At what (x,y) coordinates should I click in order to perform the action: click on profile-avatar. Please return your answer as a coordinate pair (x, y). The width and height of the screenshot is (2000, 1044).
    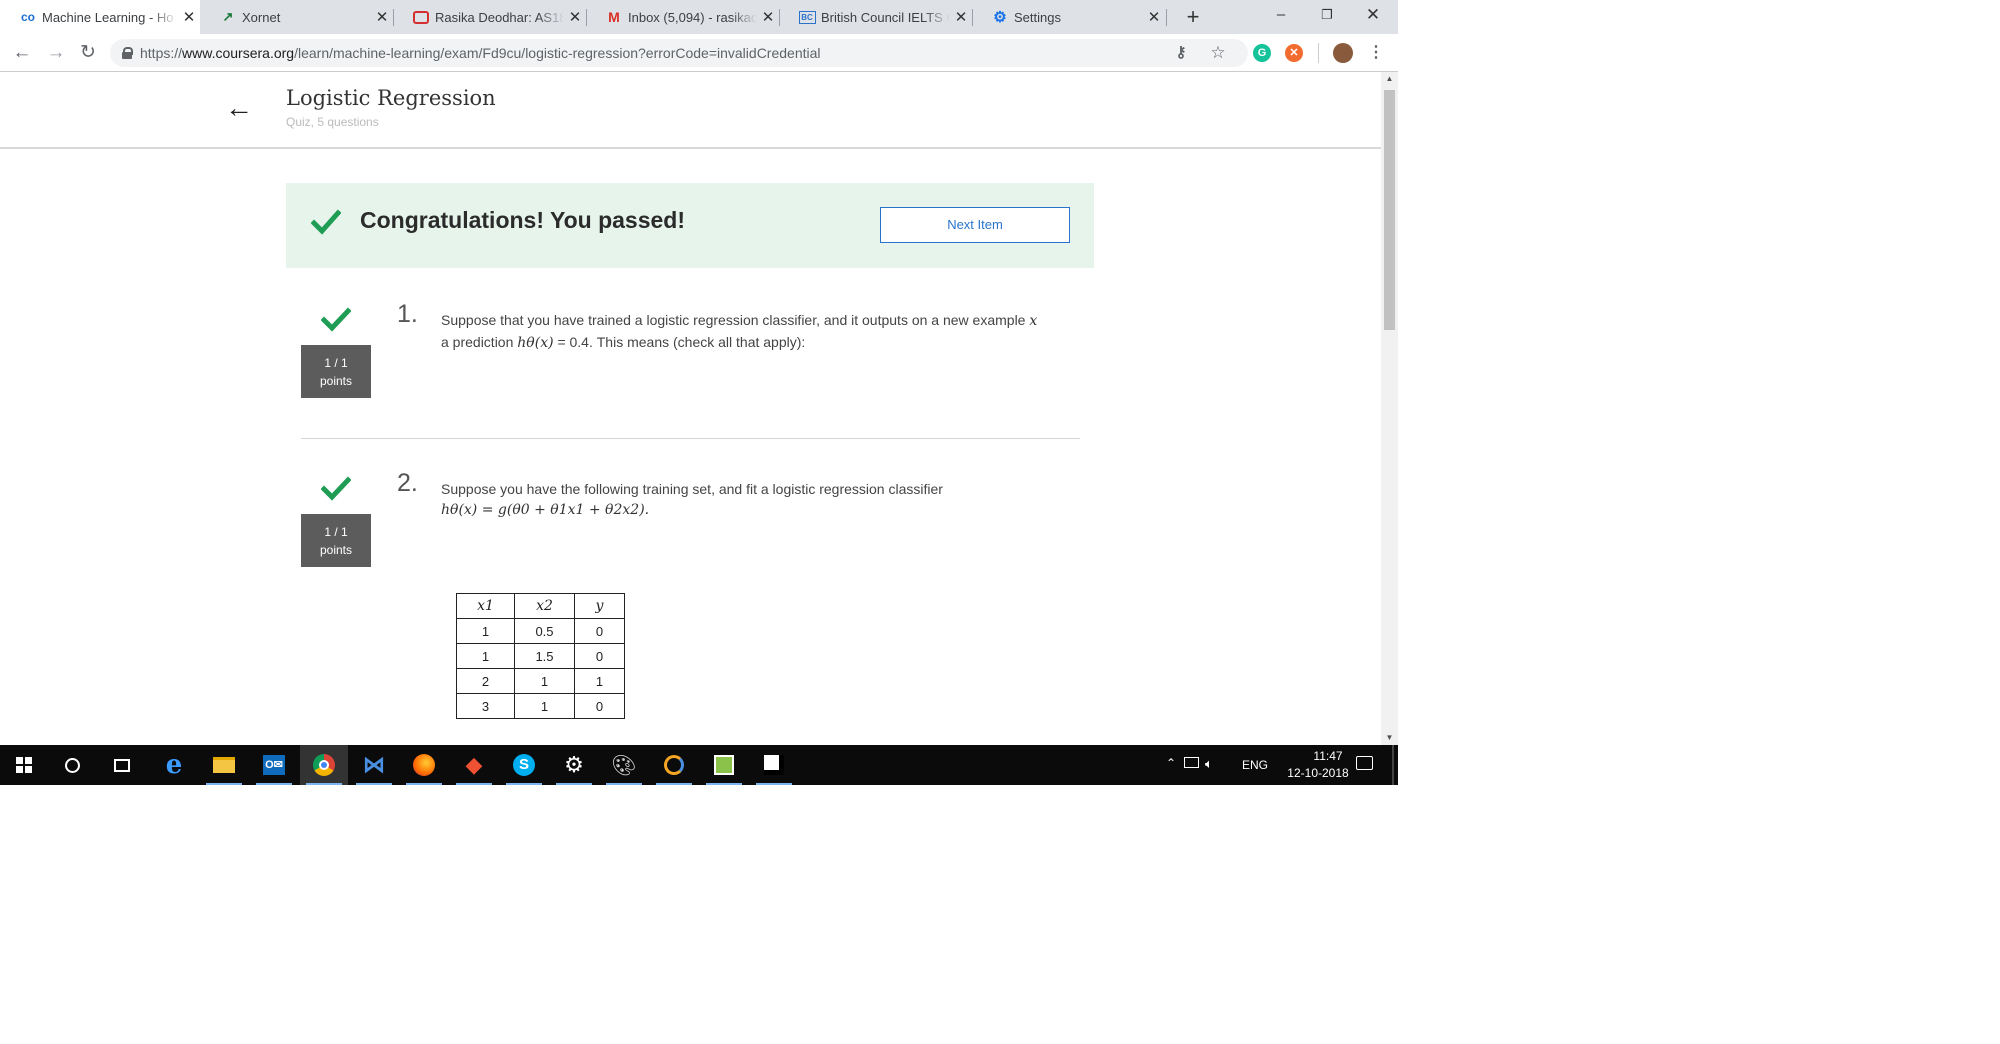
    Looking at the image, I should click on (1343, 53).